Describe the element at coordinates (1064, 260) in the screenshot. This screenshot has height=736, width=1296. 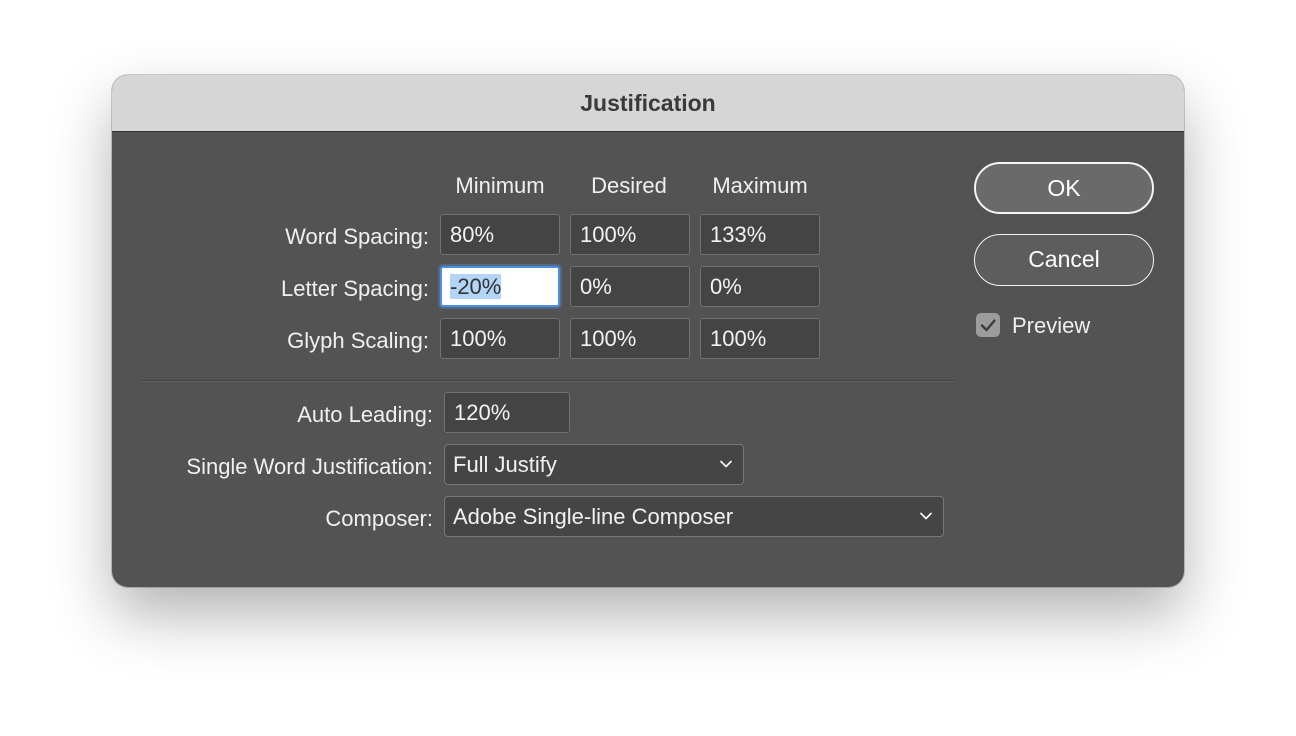
I see `cancel-button: Cancel` at that location.